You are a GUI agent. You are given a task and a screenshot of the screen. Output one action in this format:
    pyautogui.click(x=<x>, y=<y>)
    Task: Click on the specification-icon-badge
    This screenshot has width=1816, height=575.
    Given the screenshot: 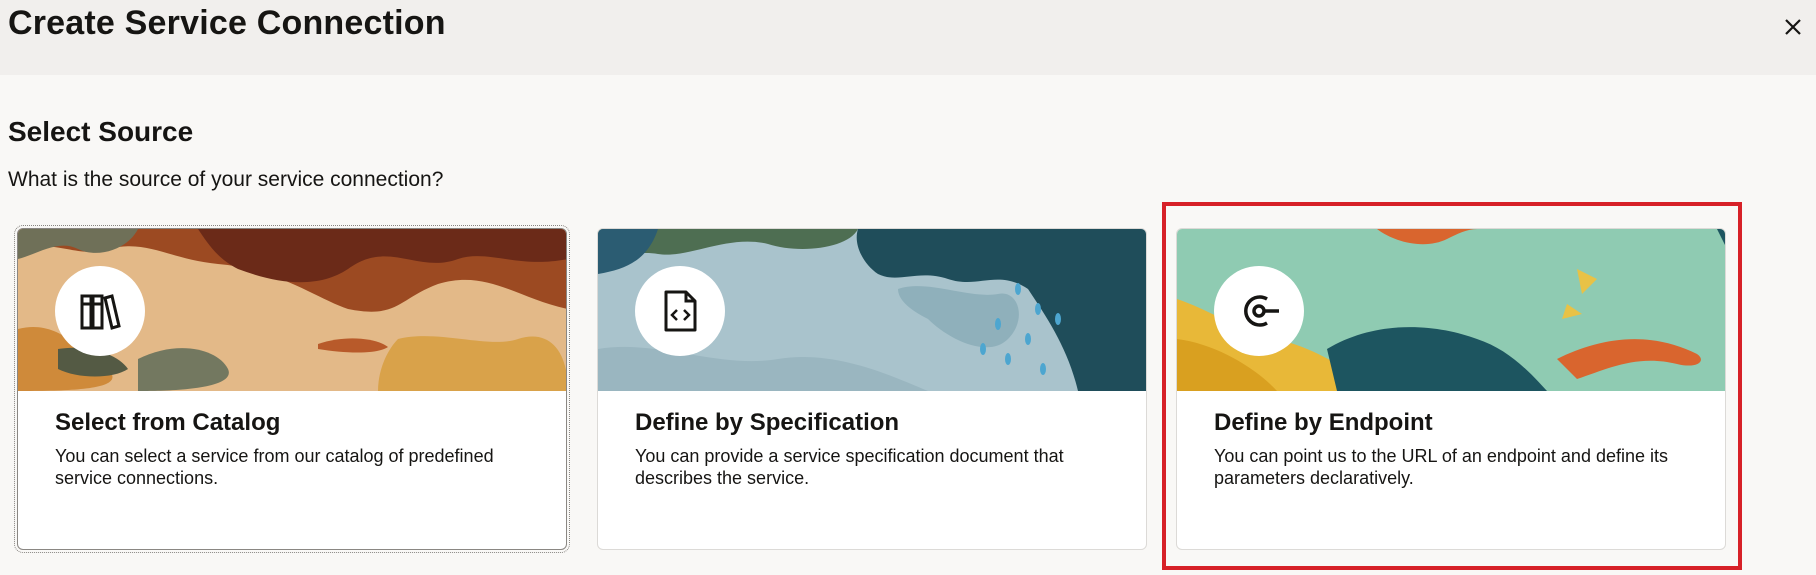 What is the action you would take?
    pyautogui.click(x=680, y=311)
    